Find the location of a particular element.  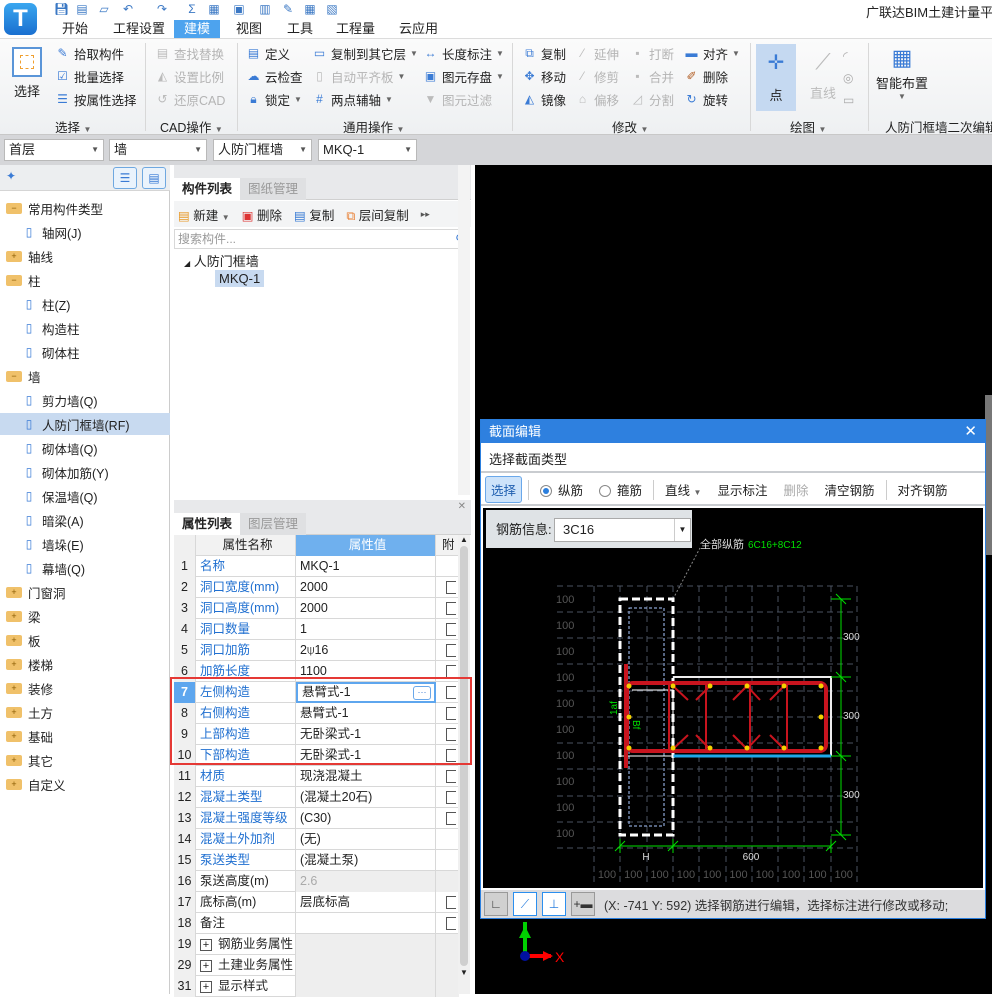

component-select: MKQ-1 ▼ is located at coordinates (367, 150).